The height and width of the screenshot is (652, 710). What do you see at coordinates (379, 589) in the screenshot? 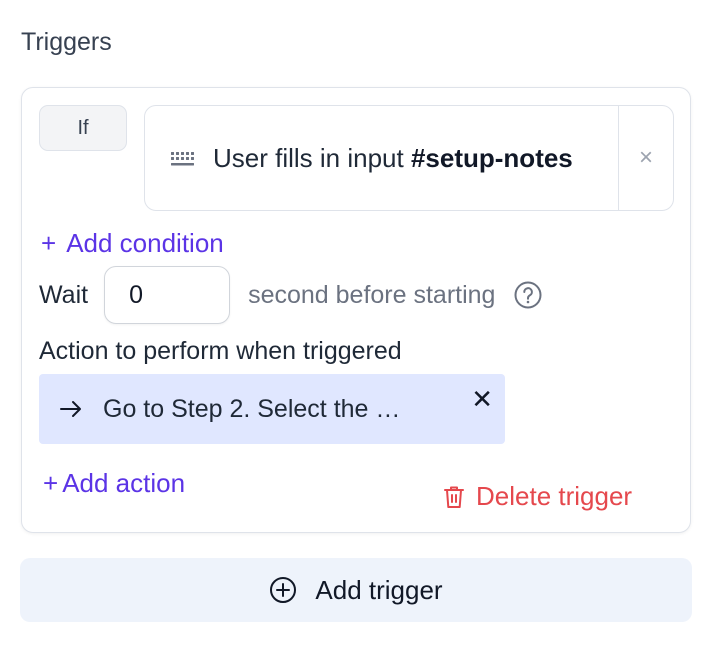
I see `add-trigger-label: Add trigger` at bounding box center [379, 589].